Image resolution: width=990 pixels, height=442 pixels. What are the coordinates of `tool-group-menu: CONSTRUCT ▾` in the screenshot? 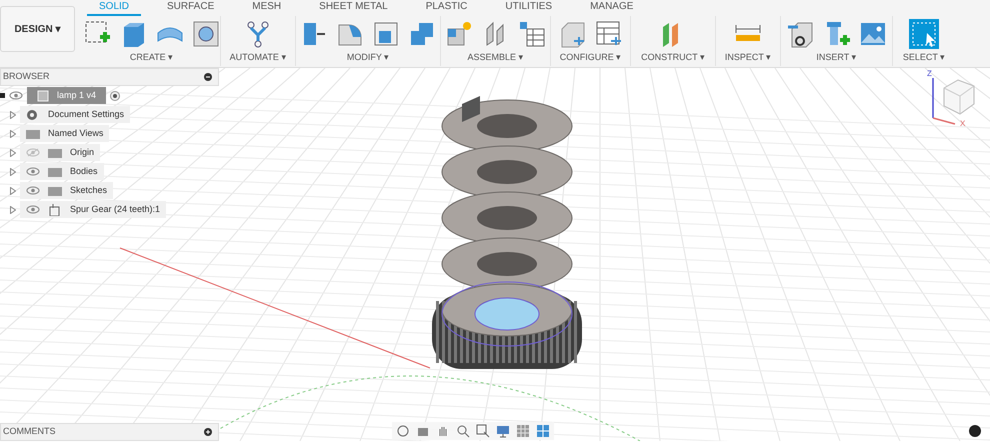 It's located at (673, 57).